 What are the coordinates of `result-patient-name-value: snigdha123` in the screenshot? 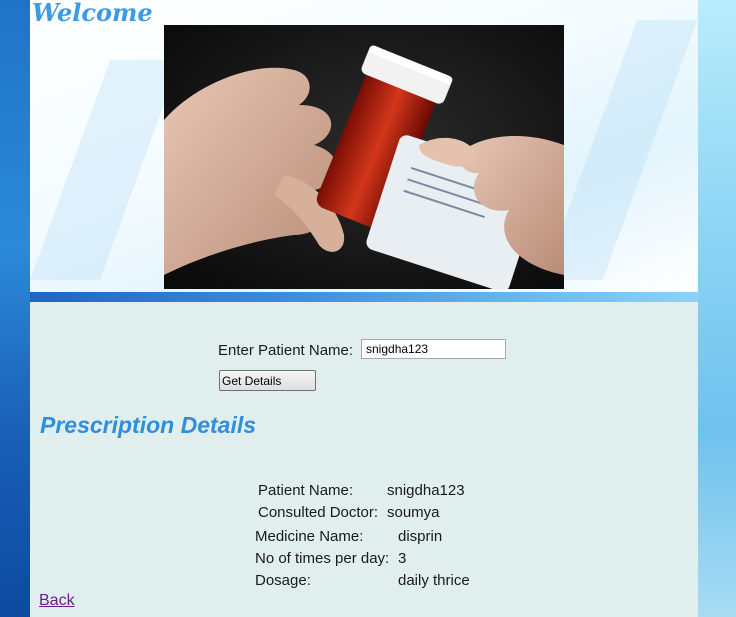 It's located at (426, 490).